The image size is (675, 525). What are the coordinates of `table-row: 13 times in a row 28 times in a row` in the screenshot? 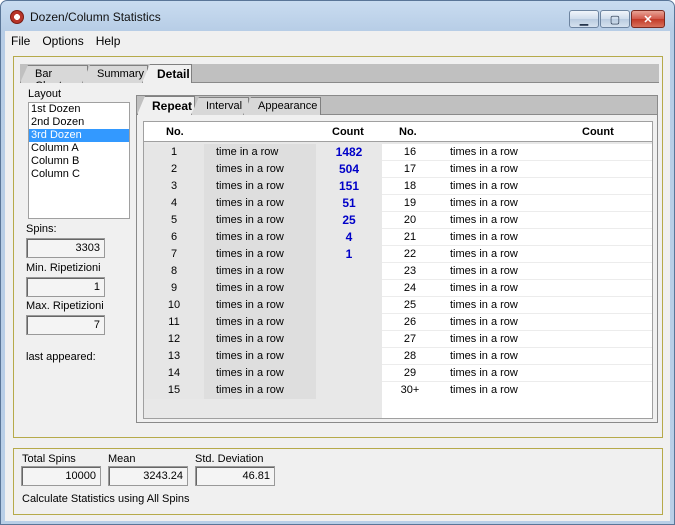 It's located at (398, 356).